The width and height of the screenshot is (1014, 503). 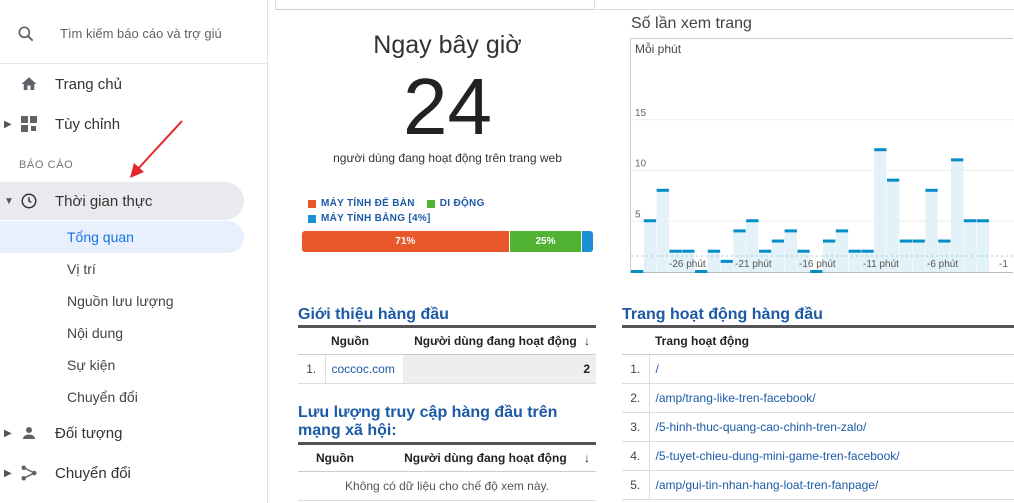 I want to click on nav-realtime-traffic-sources: Nguồn lưu lượng, so click(x=122, y=301).